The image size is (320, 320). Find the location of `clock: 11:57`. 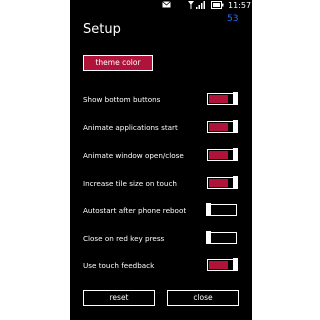

clock: 11:57 is located at coordinates (240, 5).